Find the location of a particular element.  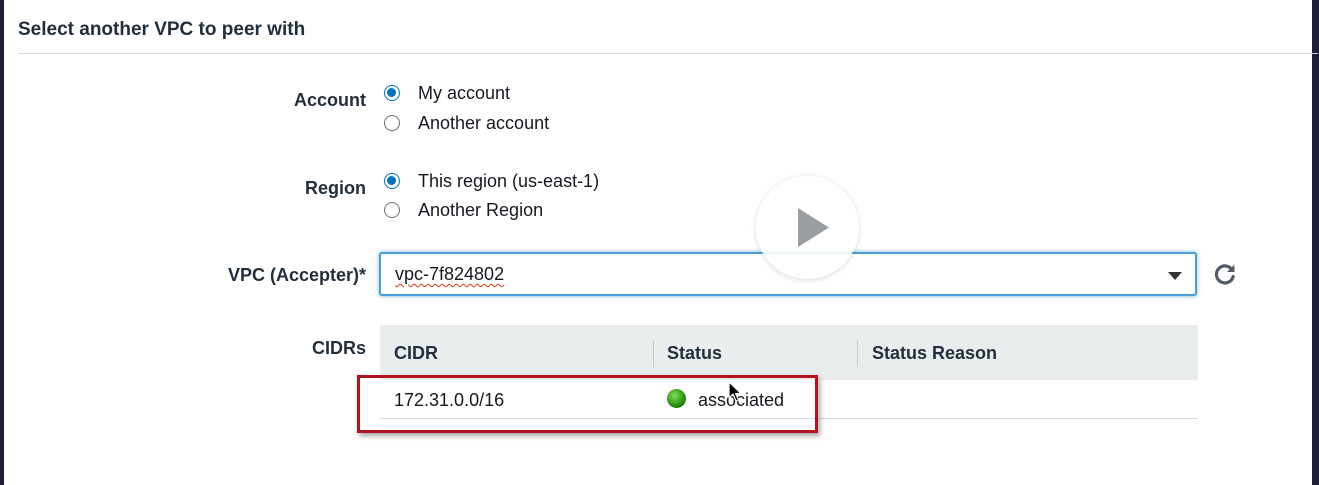

highlight-box is located at coordinates (587, 404).